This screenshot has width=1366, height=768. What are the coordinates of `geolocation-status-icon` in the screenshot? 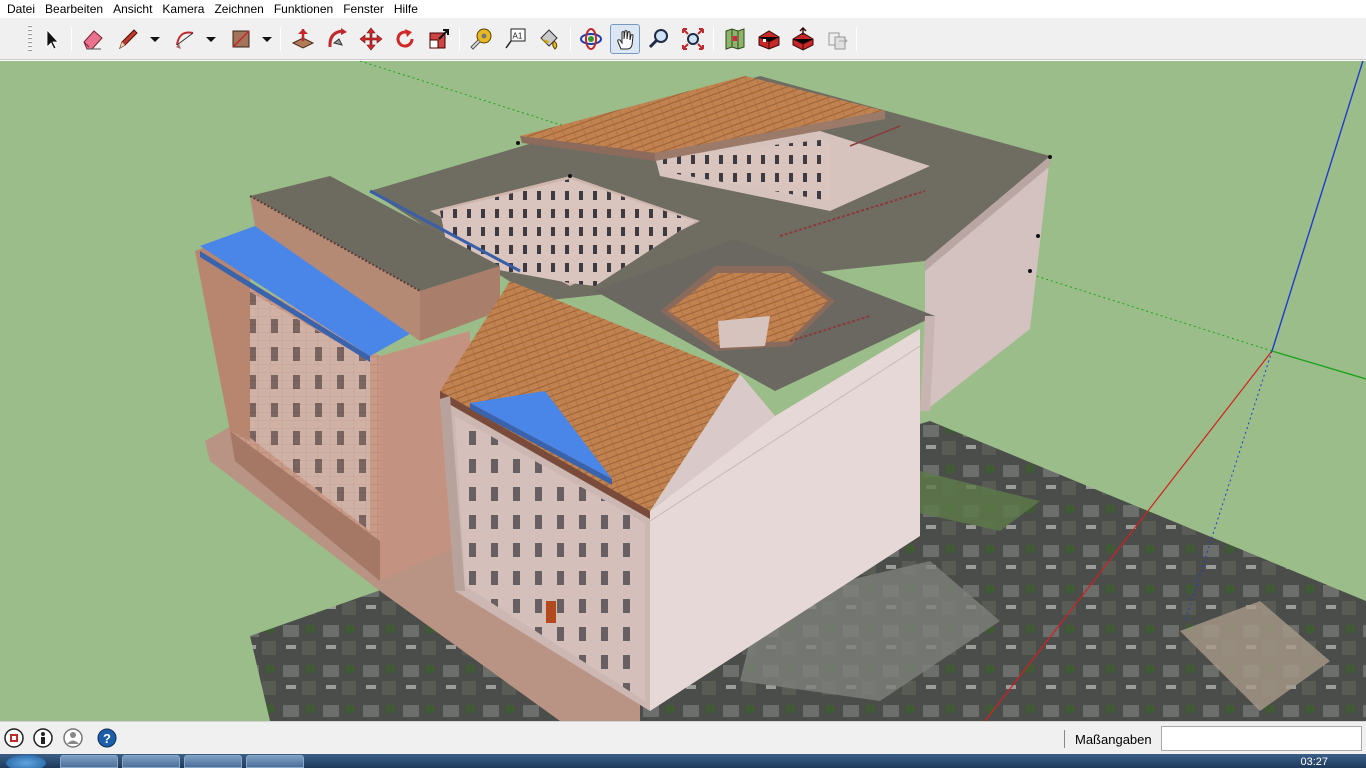 It's located at (14, 738).